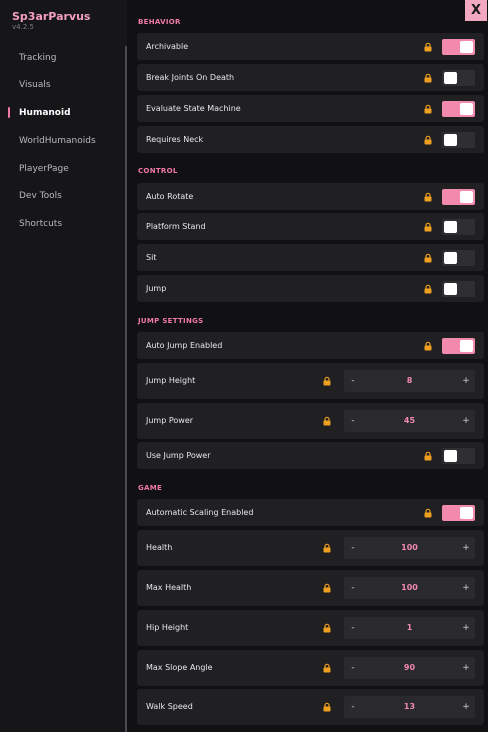  What do you see at coordinates (458, 346) in the screenshot?
I see `toggle-auto-jump` at bounding box center [458, 346].